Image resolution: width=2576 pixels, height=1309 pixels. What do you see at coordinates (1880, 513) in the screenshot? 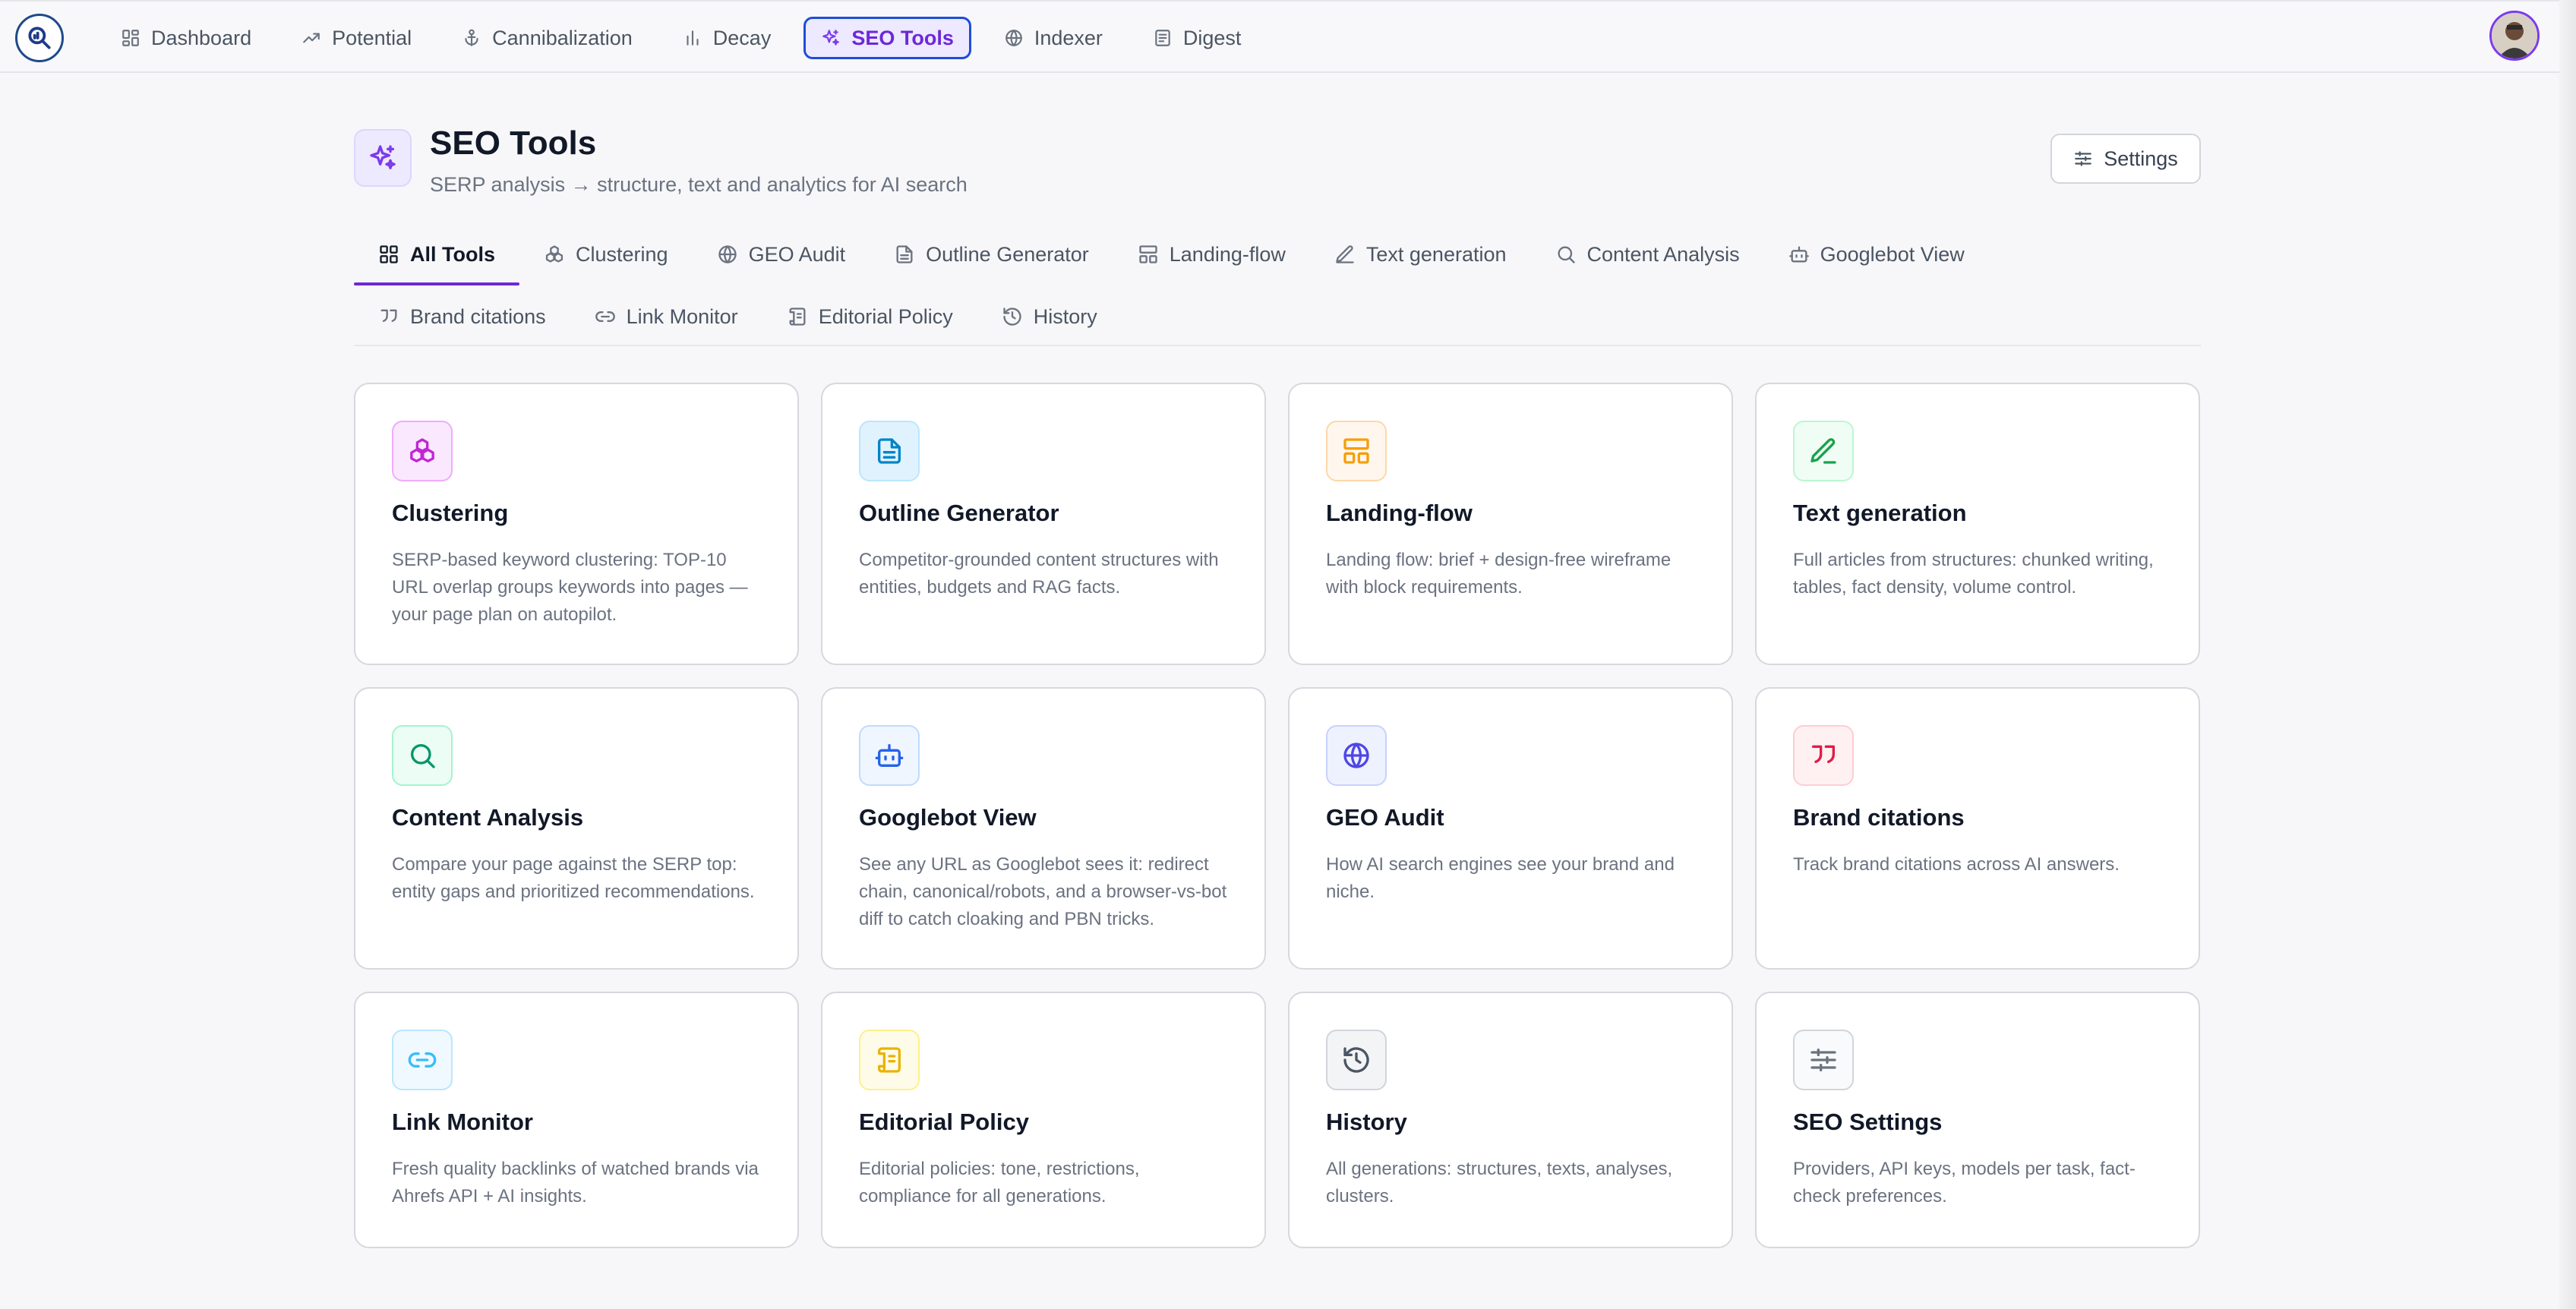
I see `card-title: Text generation` at bounding box center [1880, 513].